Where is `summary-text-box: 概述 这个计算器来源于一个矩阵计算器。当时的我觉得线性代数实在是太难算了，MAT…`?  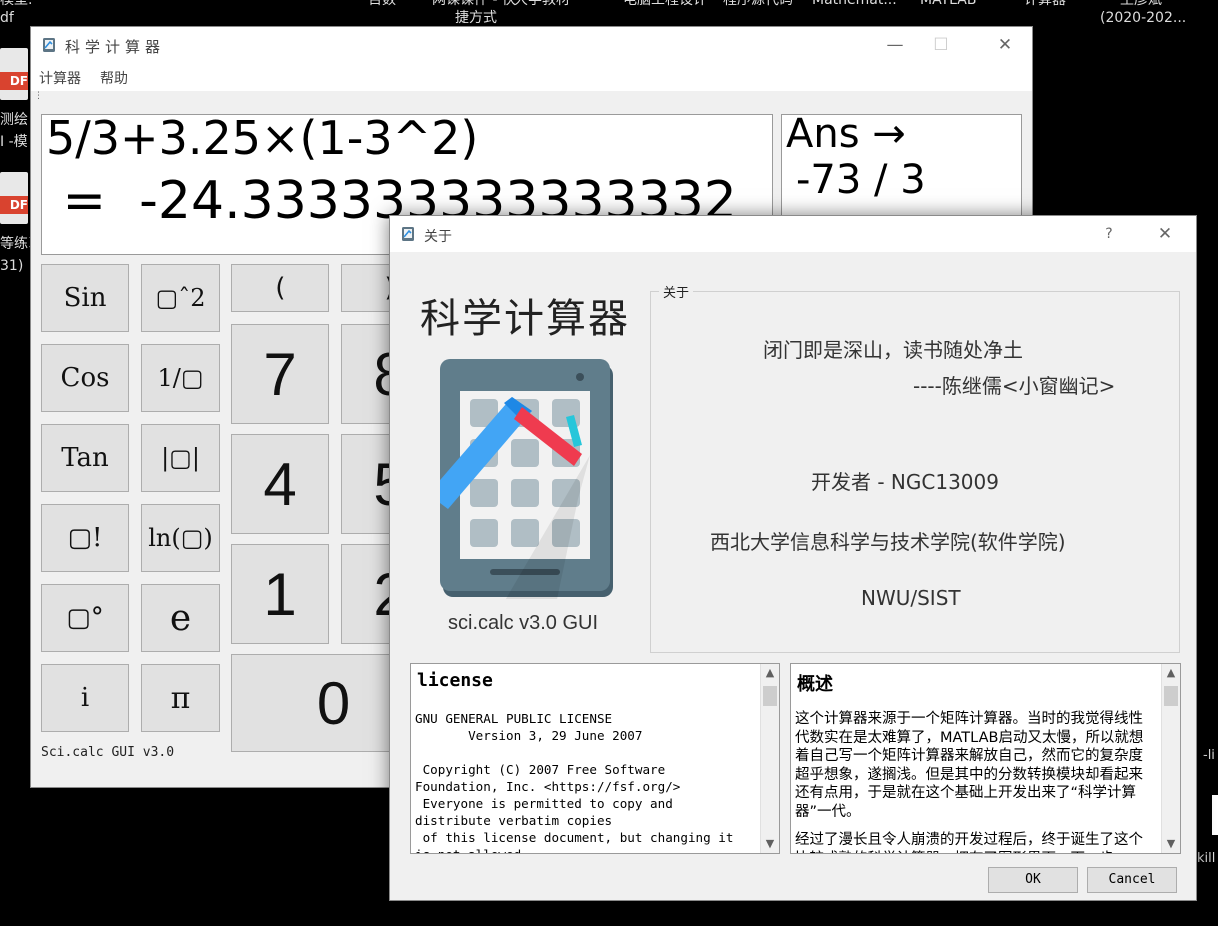
summary-text-box: 概述 这个计算器来源于一个矩阵计算器。当时的我觉得线性代数实在是太难算了，MAT… is located at coordinates (985, 758).